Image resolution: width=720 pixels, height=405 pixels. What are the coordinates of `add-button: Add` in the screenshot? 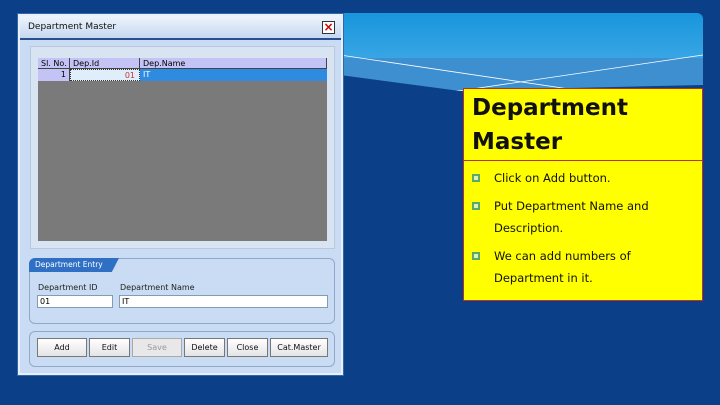 It's located at (62, 347).